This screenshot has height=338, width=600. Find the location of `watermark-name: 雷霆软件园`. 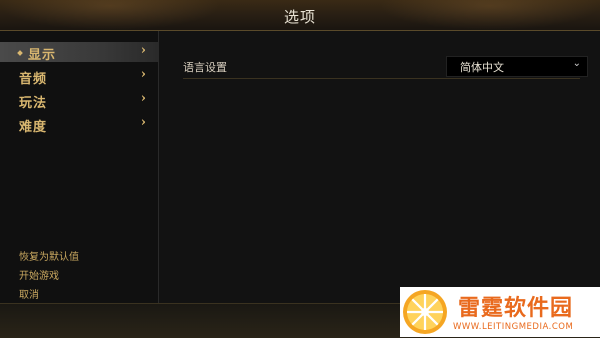

watermark-name: 雷霆软件园 is located at coordinates (516, 308).